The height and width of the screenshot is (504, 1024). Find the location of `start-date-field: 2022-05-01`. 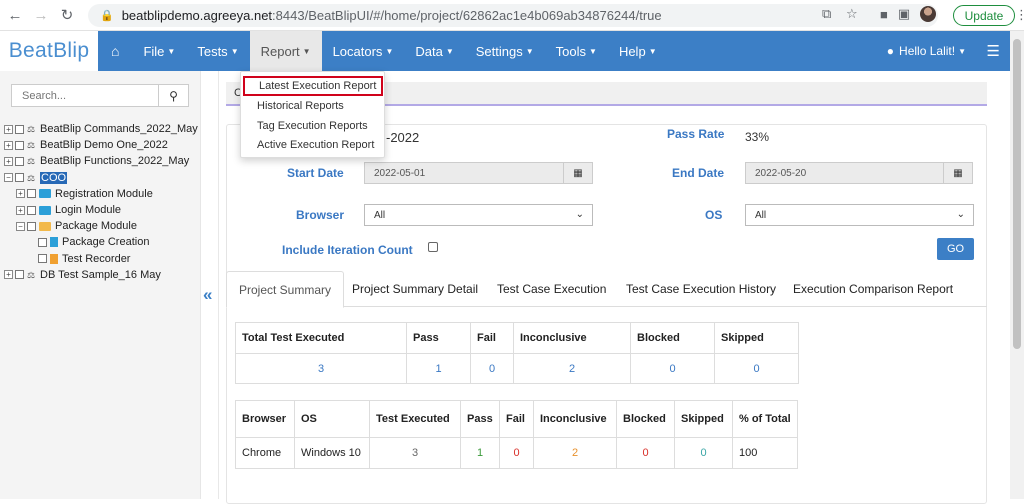

start-date-field: 2022-05-01 is located at coordinates (464, 173).